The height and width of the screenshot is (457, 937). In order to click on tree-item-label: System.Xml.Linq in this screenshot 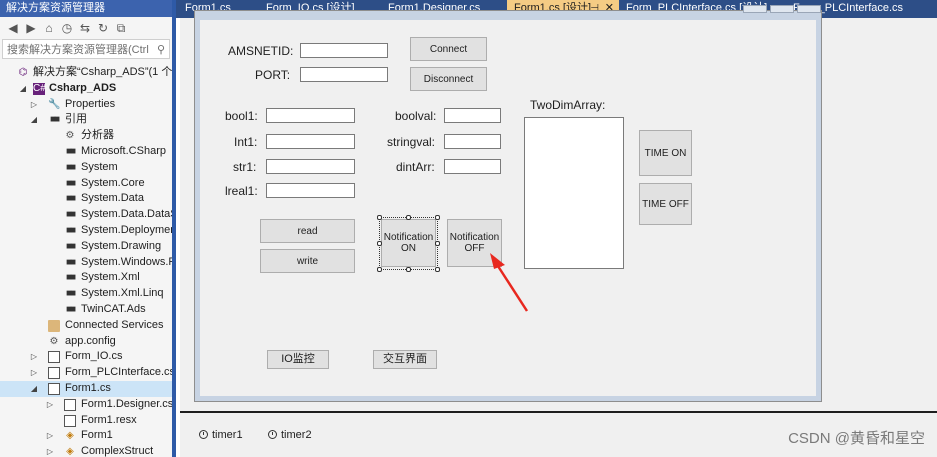, I will do `click(122, 293)`.